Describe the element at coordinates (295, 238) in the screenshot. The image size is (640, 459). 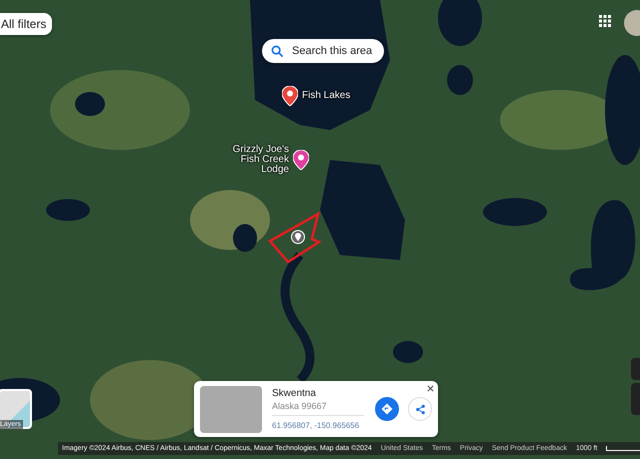
I see `property-boundary-outline` at that location.